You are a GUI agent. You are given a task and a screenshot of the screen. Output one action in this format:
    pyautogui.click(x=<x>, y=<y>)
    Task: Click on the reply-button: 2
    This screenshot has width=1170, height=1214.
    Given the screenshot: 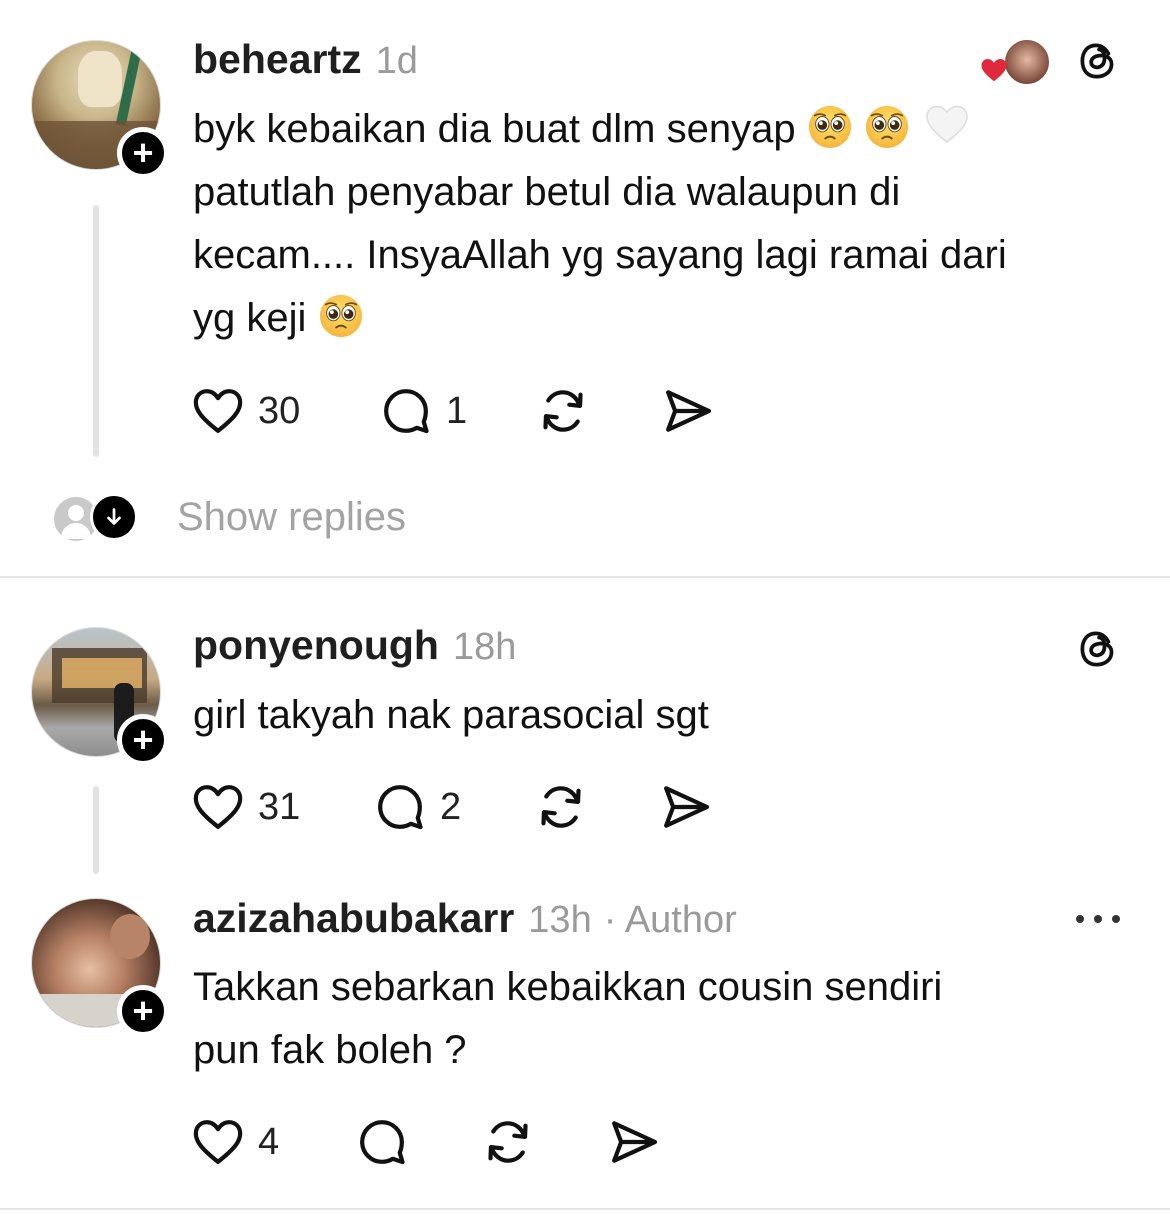 What is the action you would take?
    pyautogui.click(x=416, y=807)
    